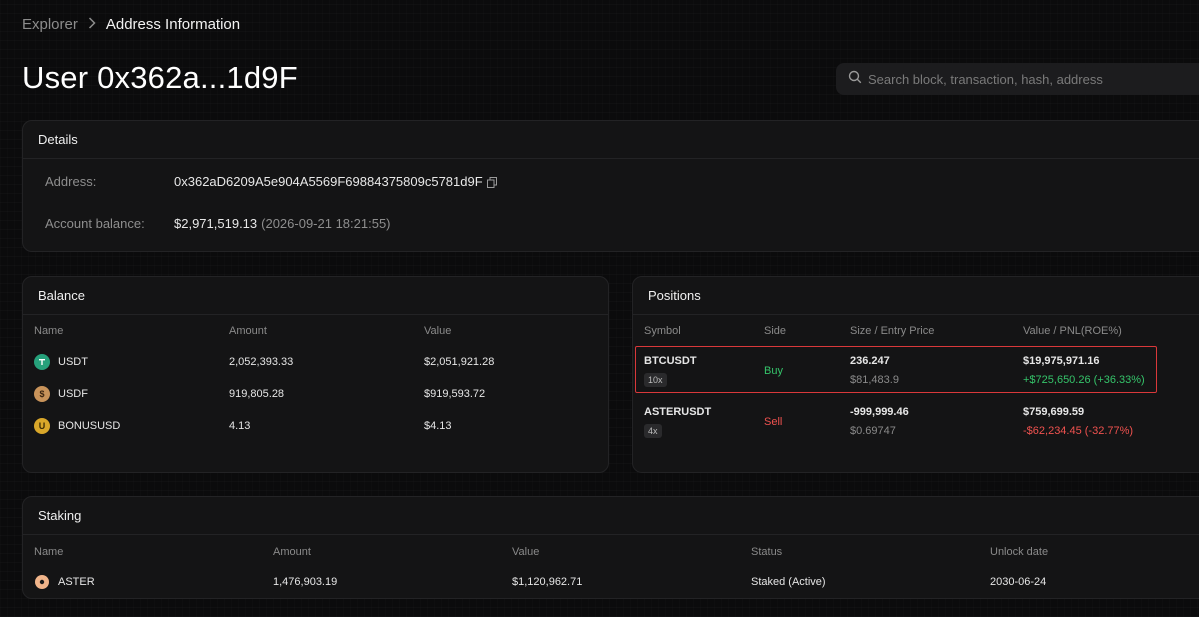  Describe the element at coordinates (49, 552) in the screenshot. I see `staking-col-name: Name` at that location.